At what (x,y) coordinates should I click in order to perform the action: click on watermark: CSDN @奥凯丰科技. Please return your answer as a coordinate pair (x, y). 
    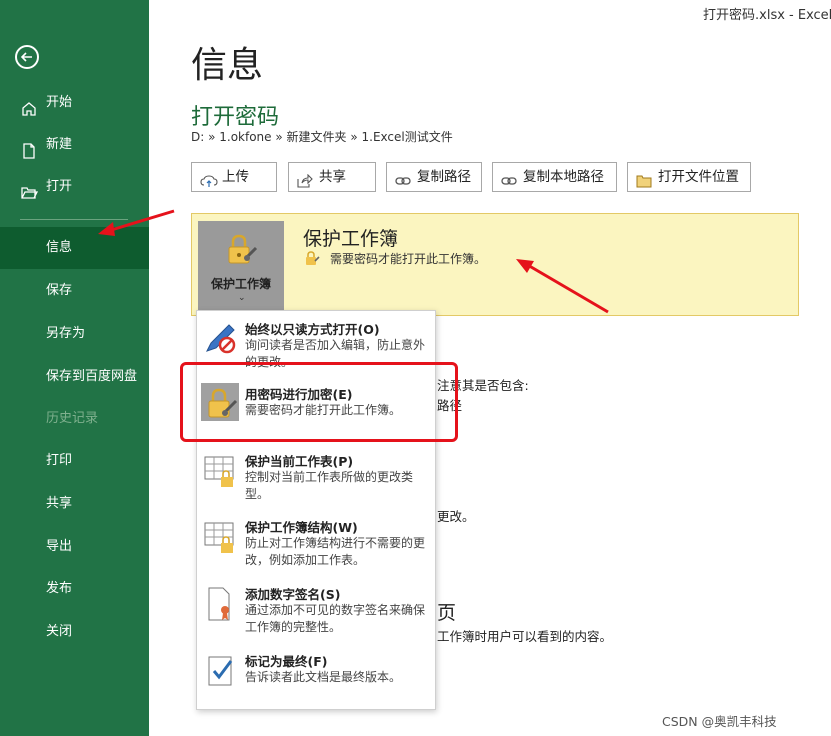
    Looking at the image, I should click on (719, 721).